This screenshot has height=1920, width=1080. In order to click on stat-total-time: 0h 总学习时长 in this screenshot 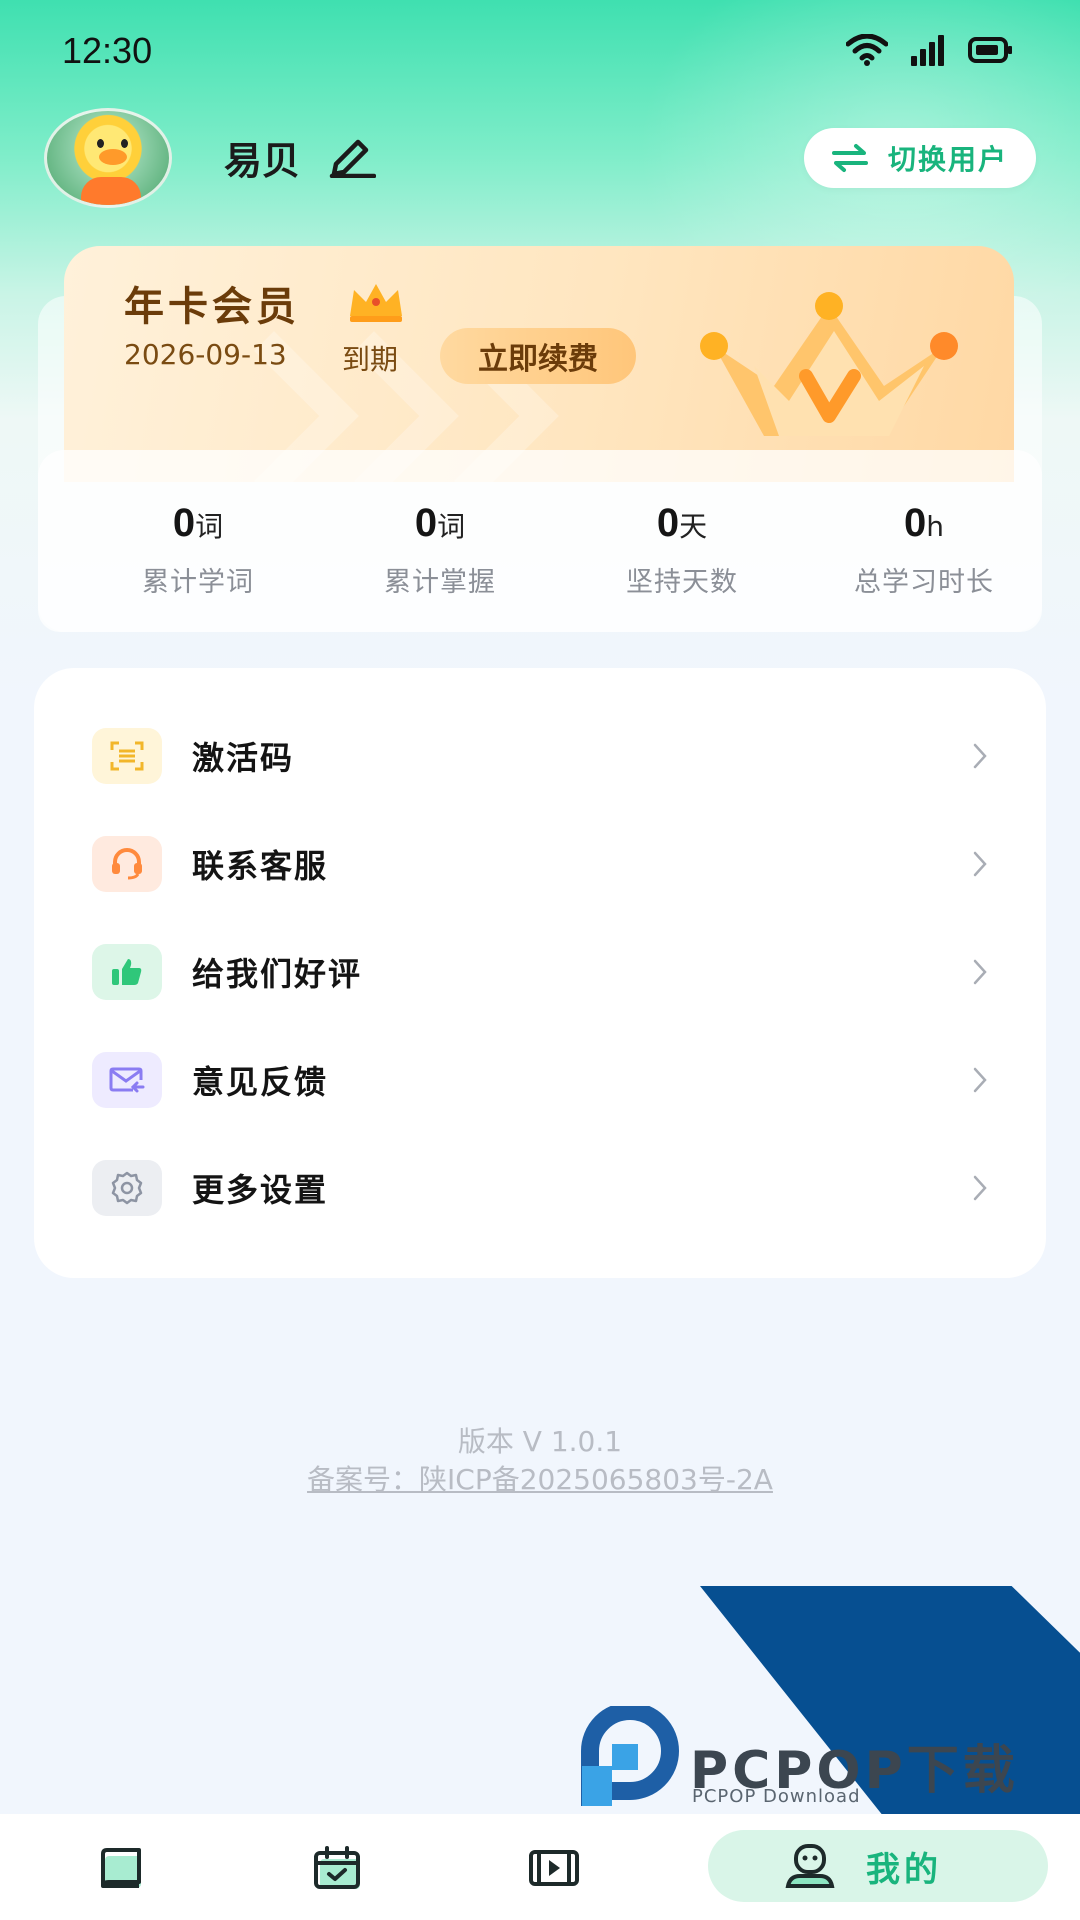, I will do `click(924, 549)`.